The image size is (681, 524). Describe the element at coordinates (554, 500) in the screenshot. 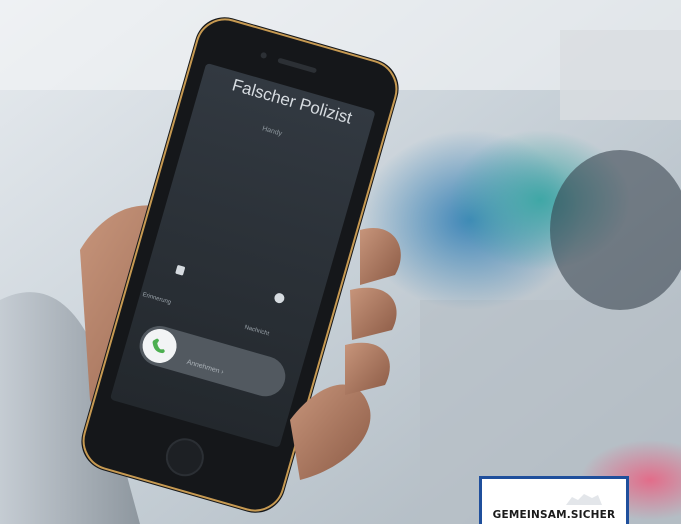

I see `gemeinsam-sicher-badge: GEMEINSAM.SICHER` at that location.